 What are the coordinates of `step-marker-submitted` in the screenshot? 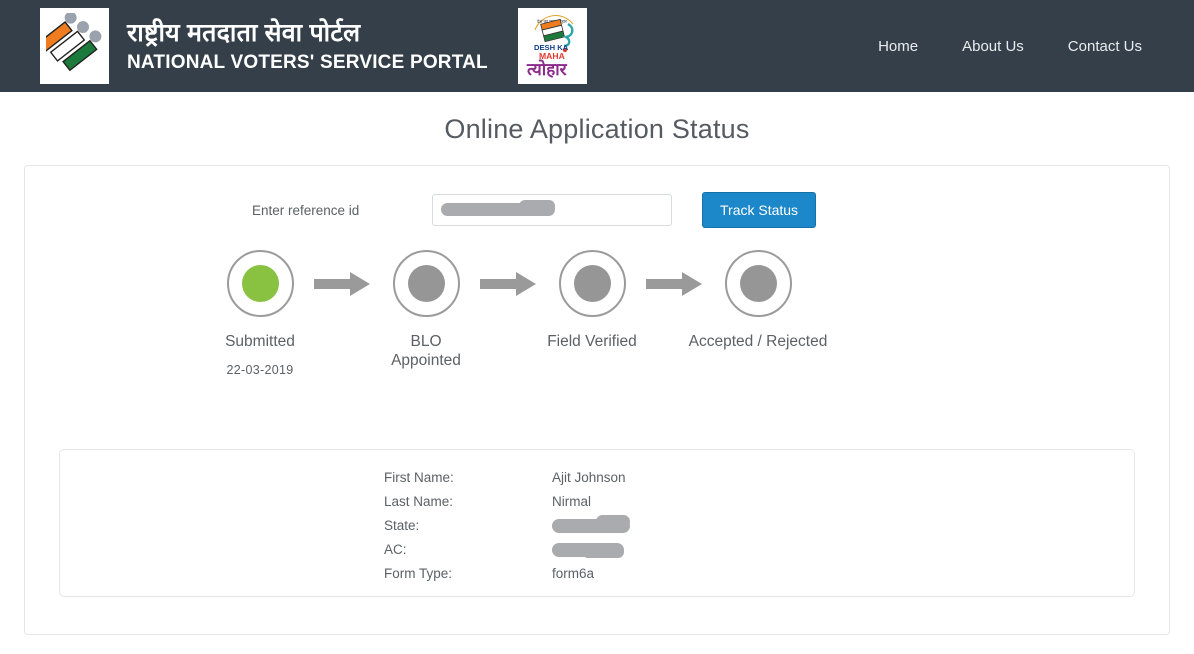 It's located at (260, 283).